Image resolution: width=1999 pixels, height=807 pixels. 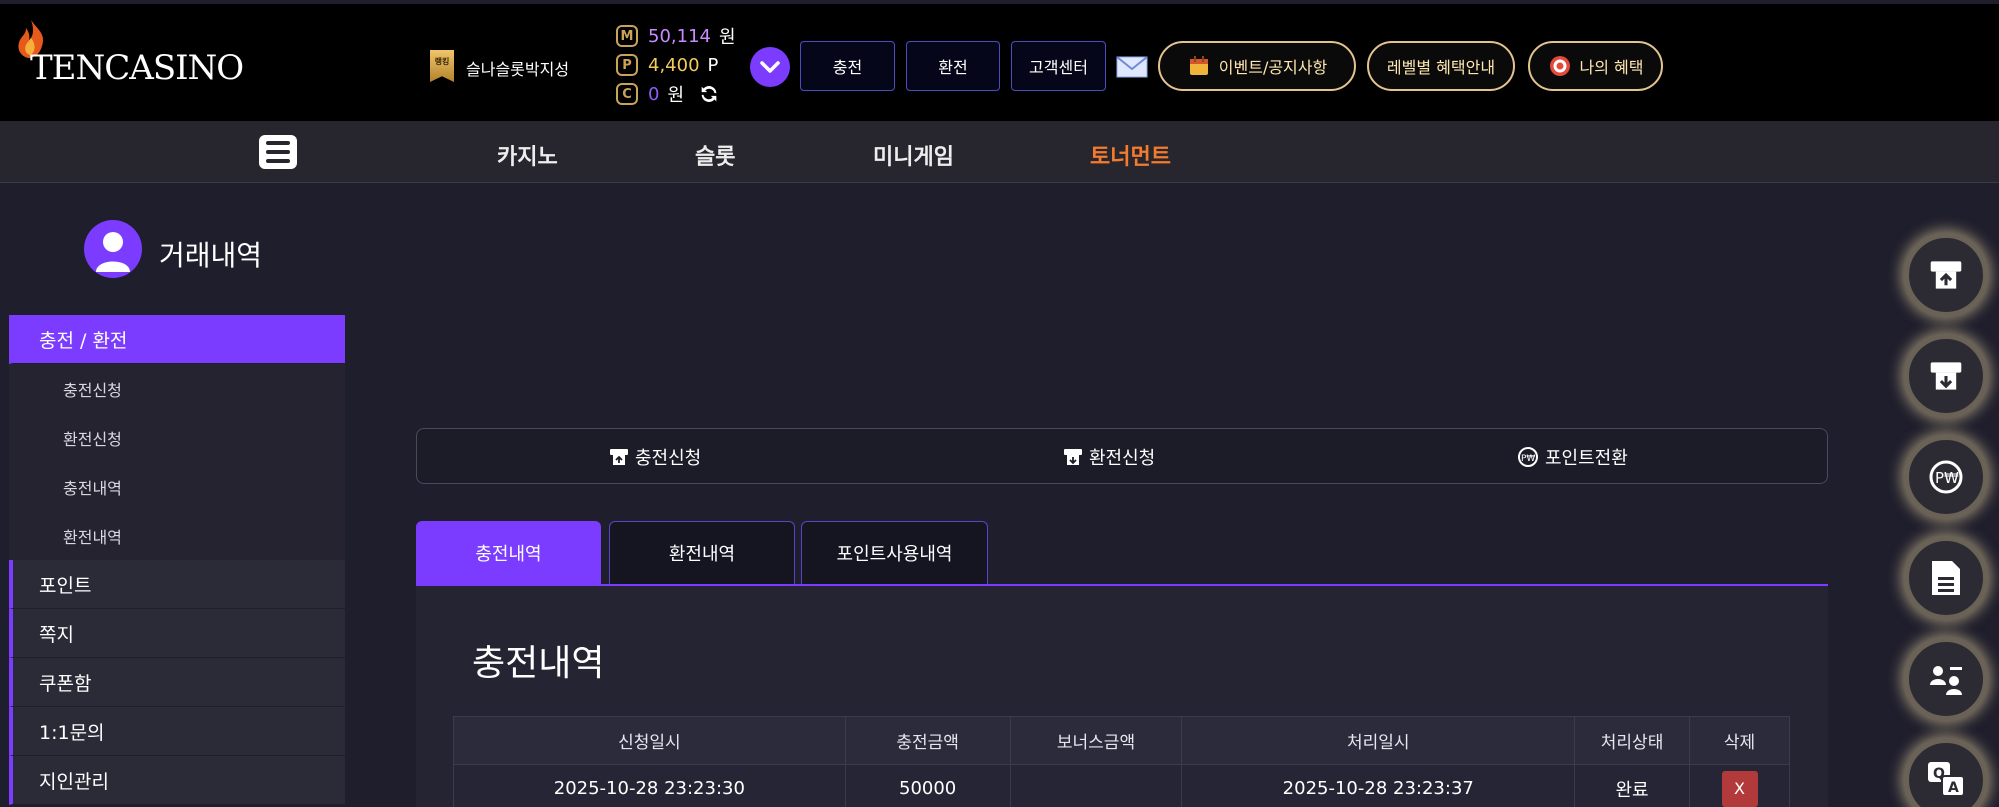 What do you see at coordinates (649, 785) in the screenshot?
I see `cell-requested: 2025-10-28 23:23:30` at bounding box center [649, 785].